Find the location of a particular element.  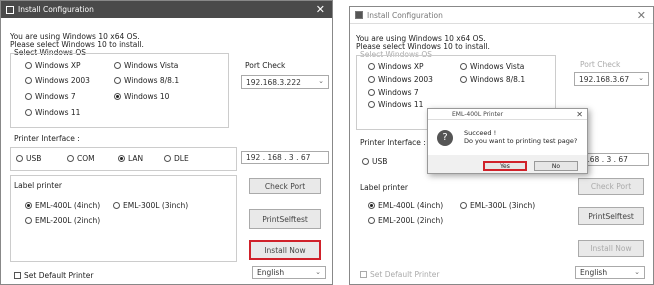

dialog-no-button: No is located at coordinates (556, 166).